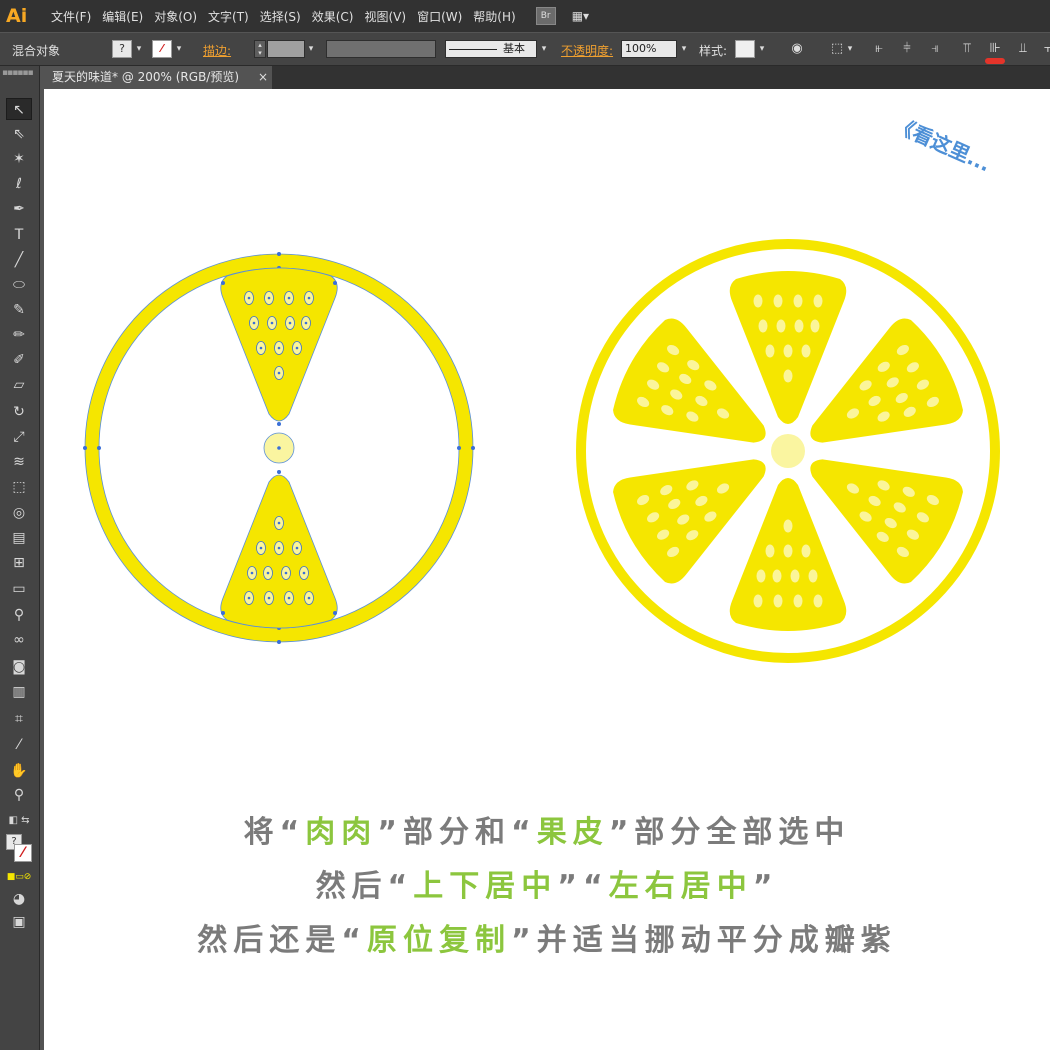 The height and width of the screenshot is (1050, 1050). Describe the element at coordinates (745, 49) in the screenshot. I see `graphic-style-swatch` at that location.